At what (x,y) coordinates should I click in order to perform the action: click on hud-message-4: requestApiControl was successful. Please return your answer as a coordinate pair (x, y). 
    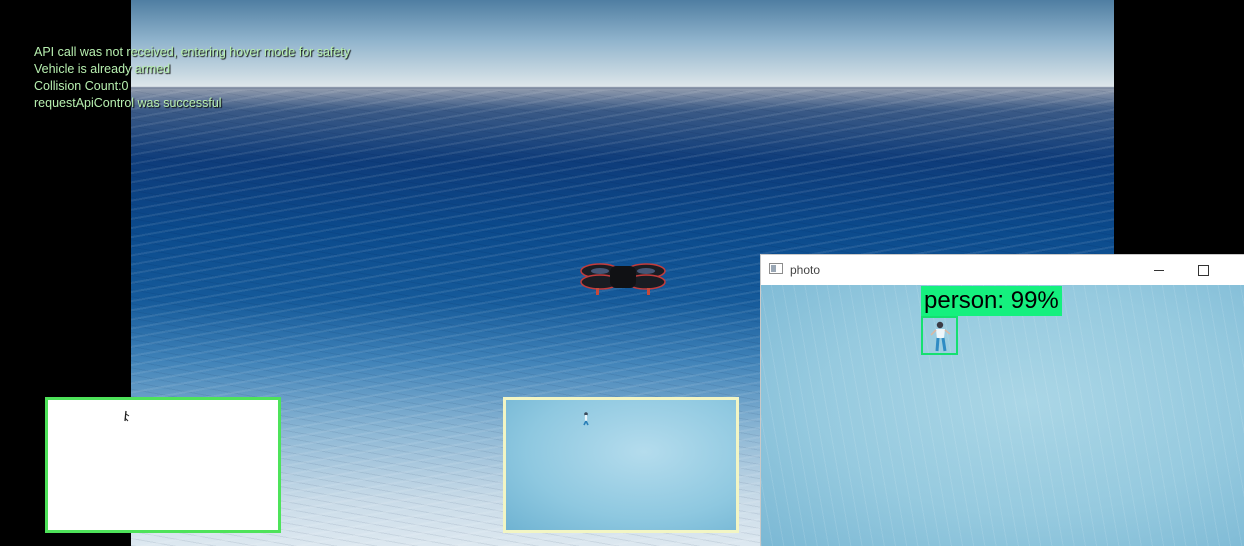
    Looking at the image, I should click on (128, 103).